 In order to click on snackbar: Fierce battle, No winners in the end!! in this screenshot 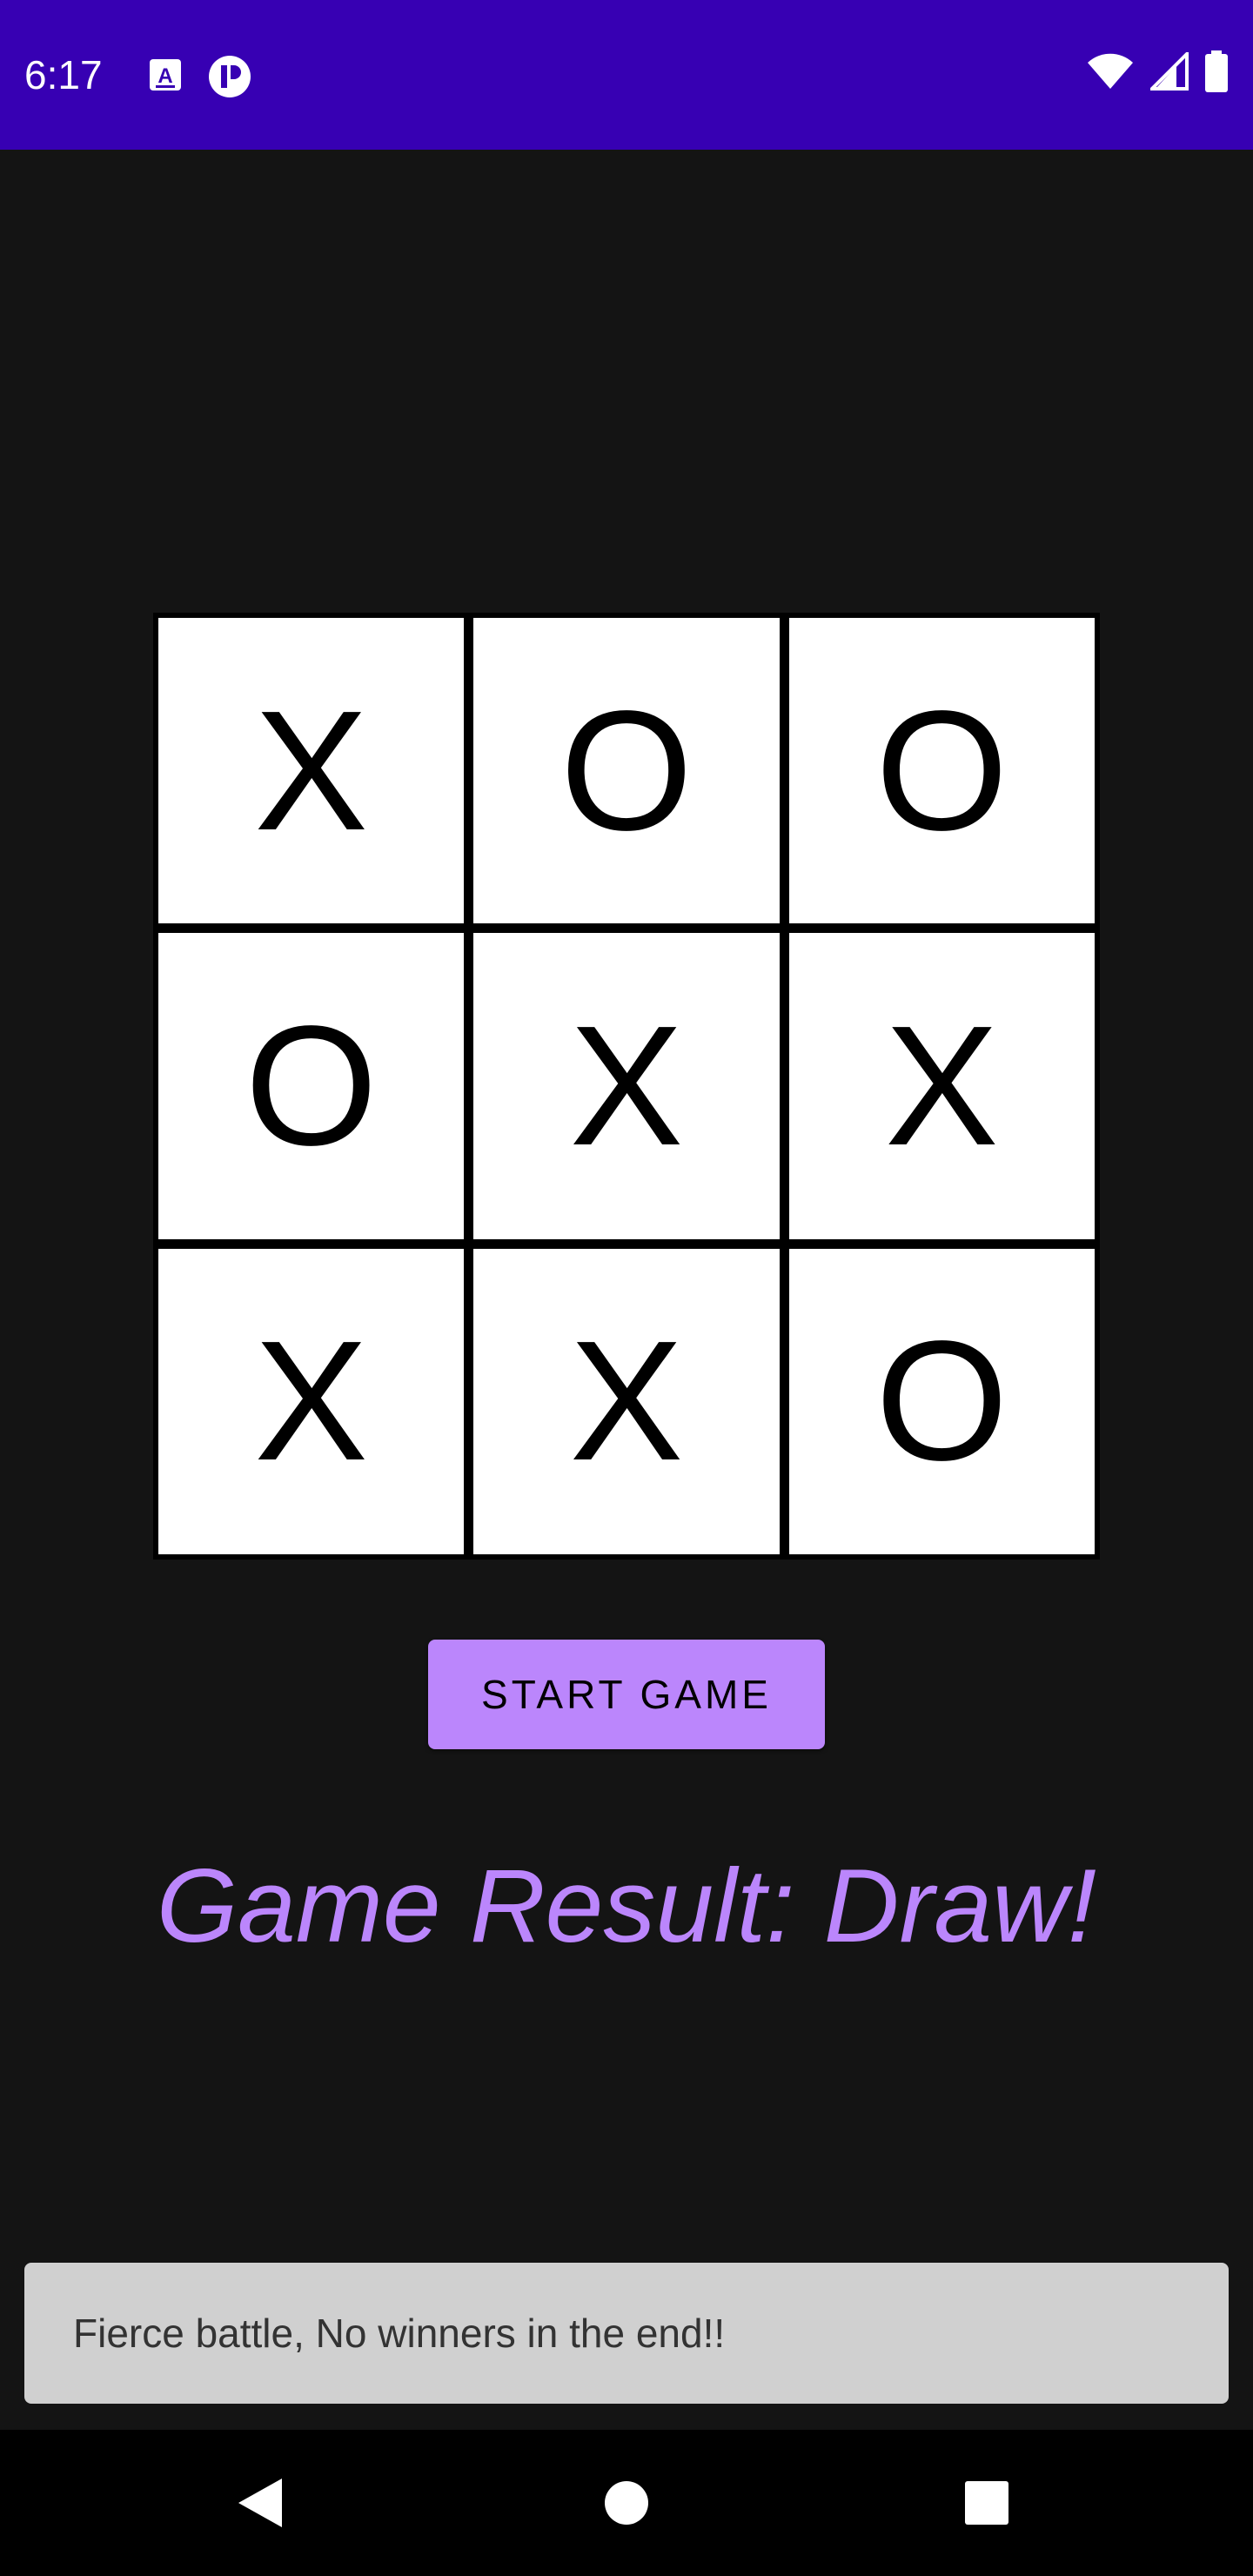, I will do `click(626, 2333)`.